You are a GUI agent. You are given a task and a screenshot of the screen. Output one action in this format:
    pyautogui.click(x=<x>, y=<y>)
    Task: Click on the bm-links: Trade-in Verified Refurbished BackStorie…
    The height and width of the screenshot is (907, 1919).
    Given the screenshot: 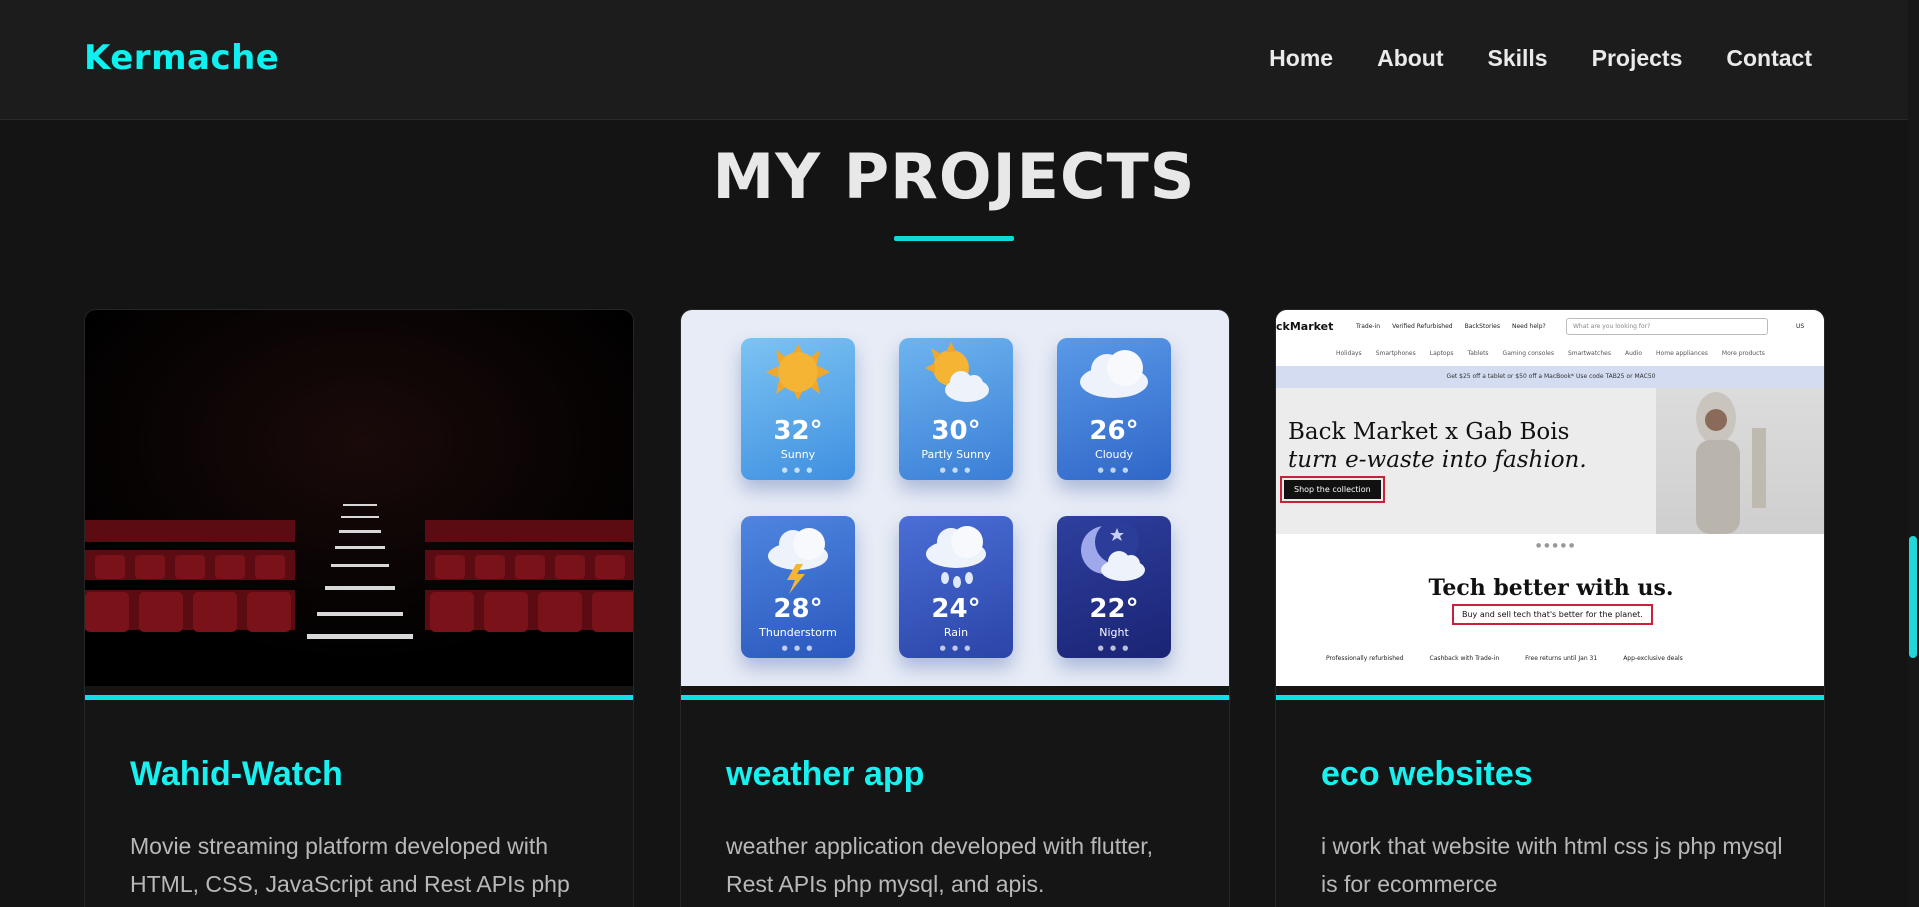 What is the action you would take?
    pyautogui.click(x=1451, y=326)
    